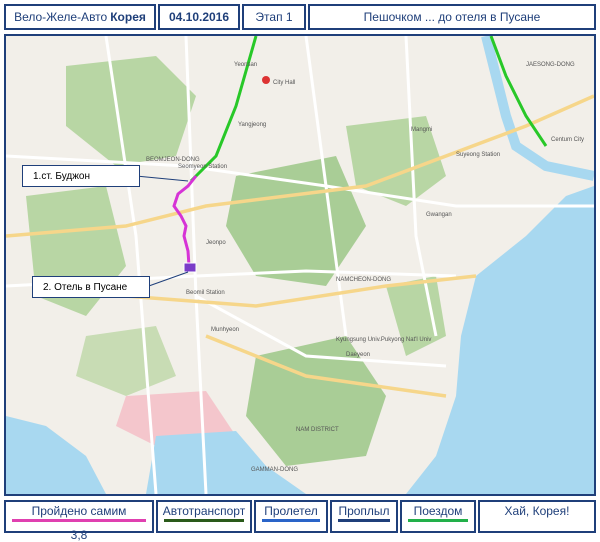 The width and height of the screenshot is (600, 542). I want to click on header-title: Вело-Желе-Авто Корея, so click(80, 17).